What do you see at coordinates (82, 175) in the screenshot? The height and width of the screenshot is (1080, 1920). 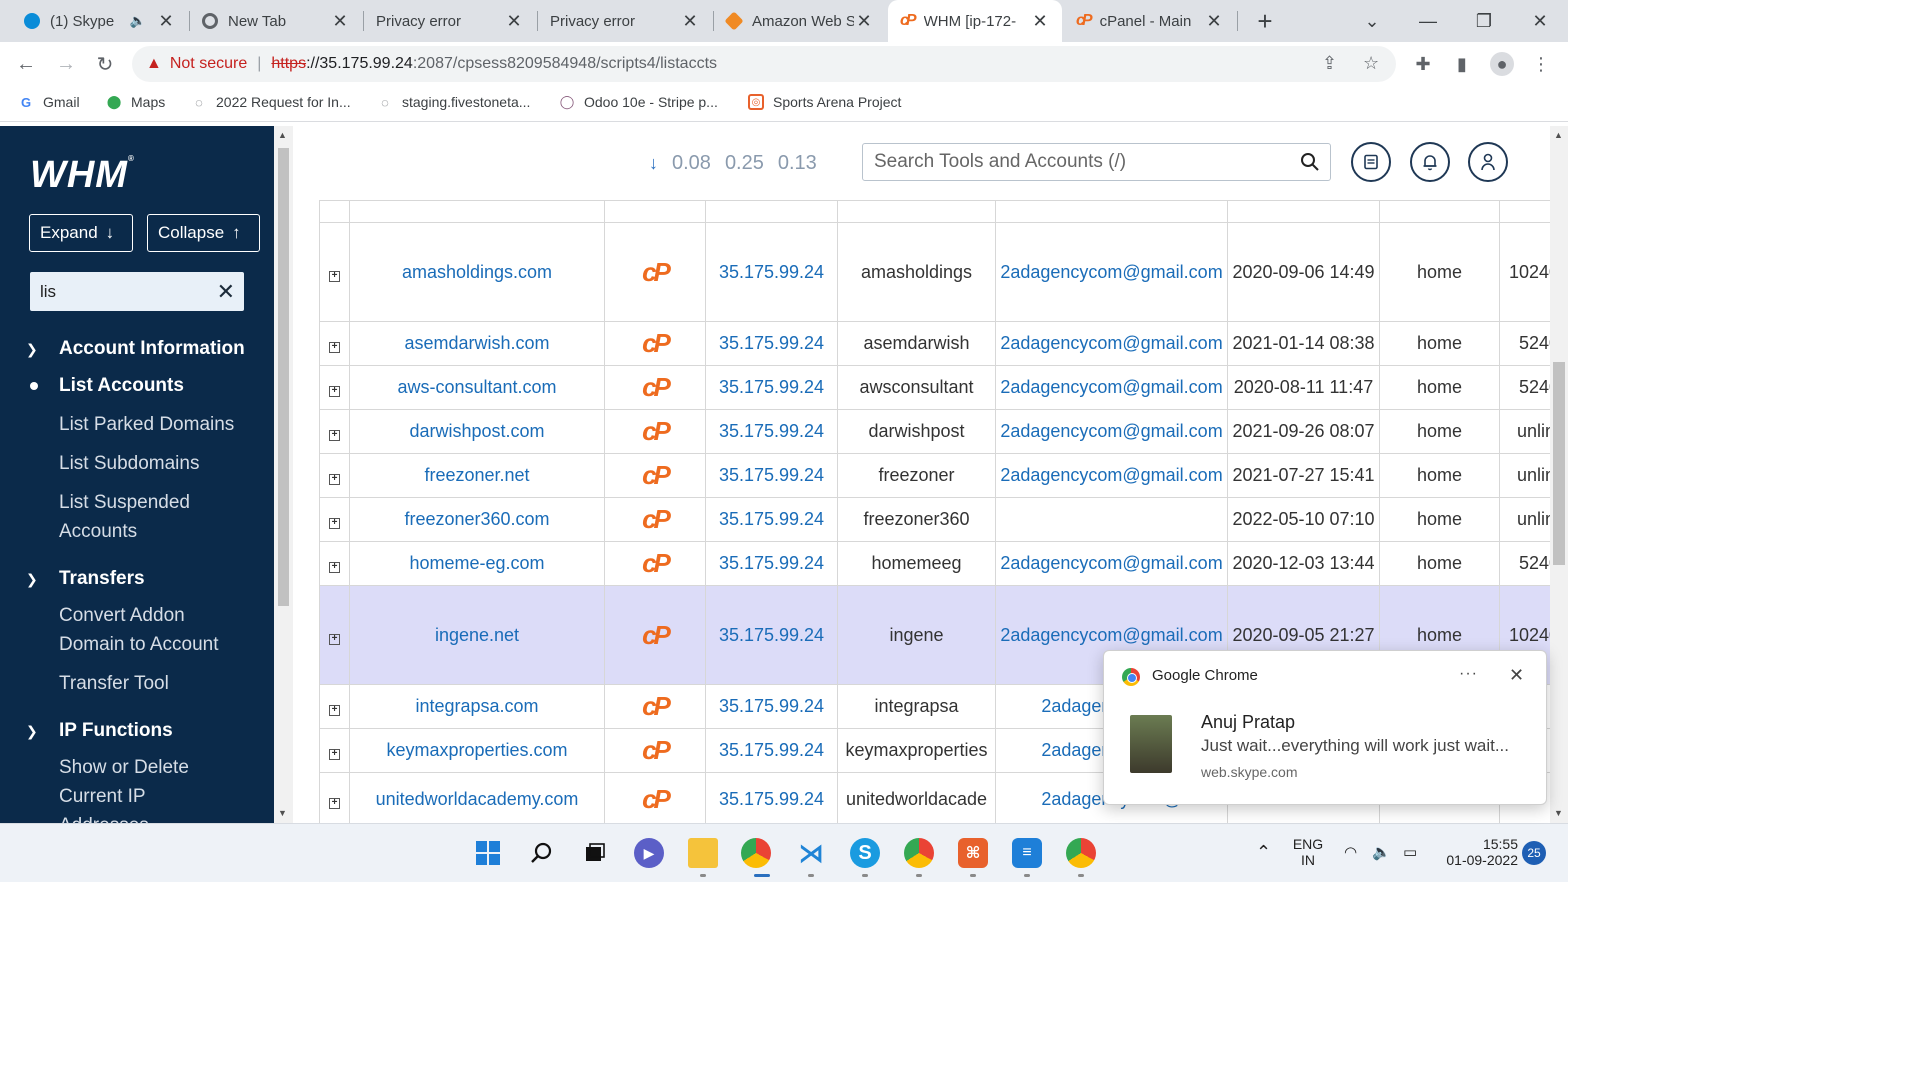 I see `whm-logo: WHM®` at bounding box center [82, 175].